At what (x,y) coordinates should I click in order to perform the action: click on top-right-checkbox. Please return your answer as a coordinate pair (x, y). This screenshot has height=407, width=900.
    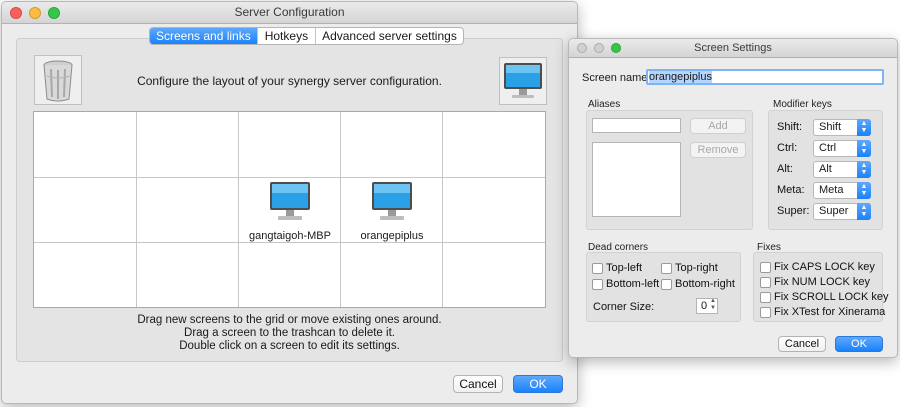
    Looking at the image, I should click on (666, 268).